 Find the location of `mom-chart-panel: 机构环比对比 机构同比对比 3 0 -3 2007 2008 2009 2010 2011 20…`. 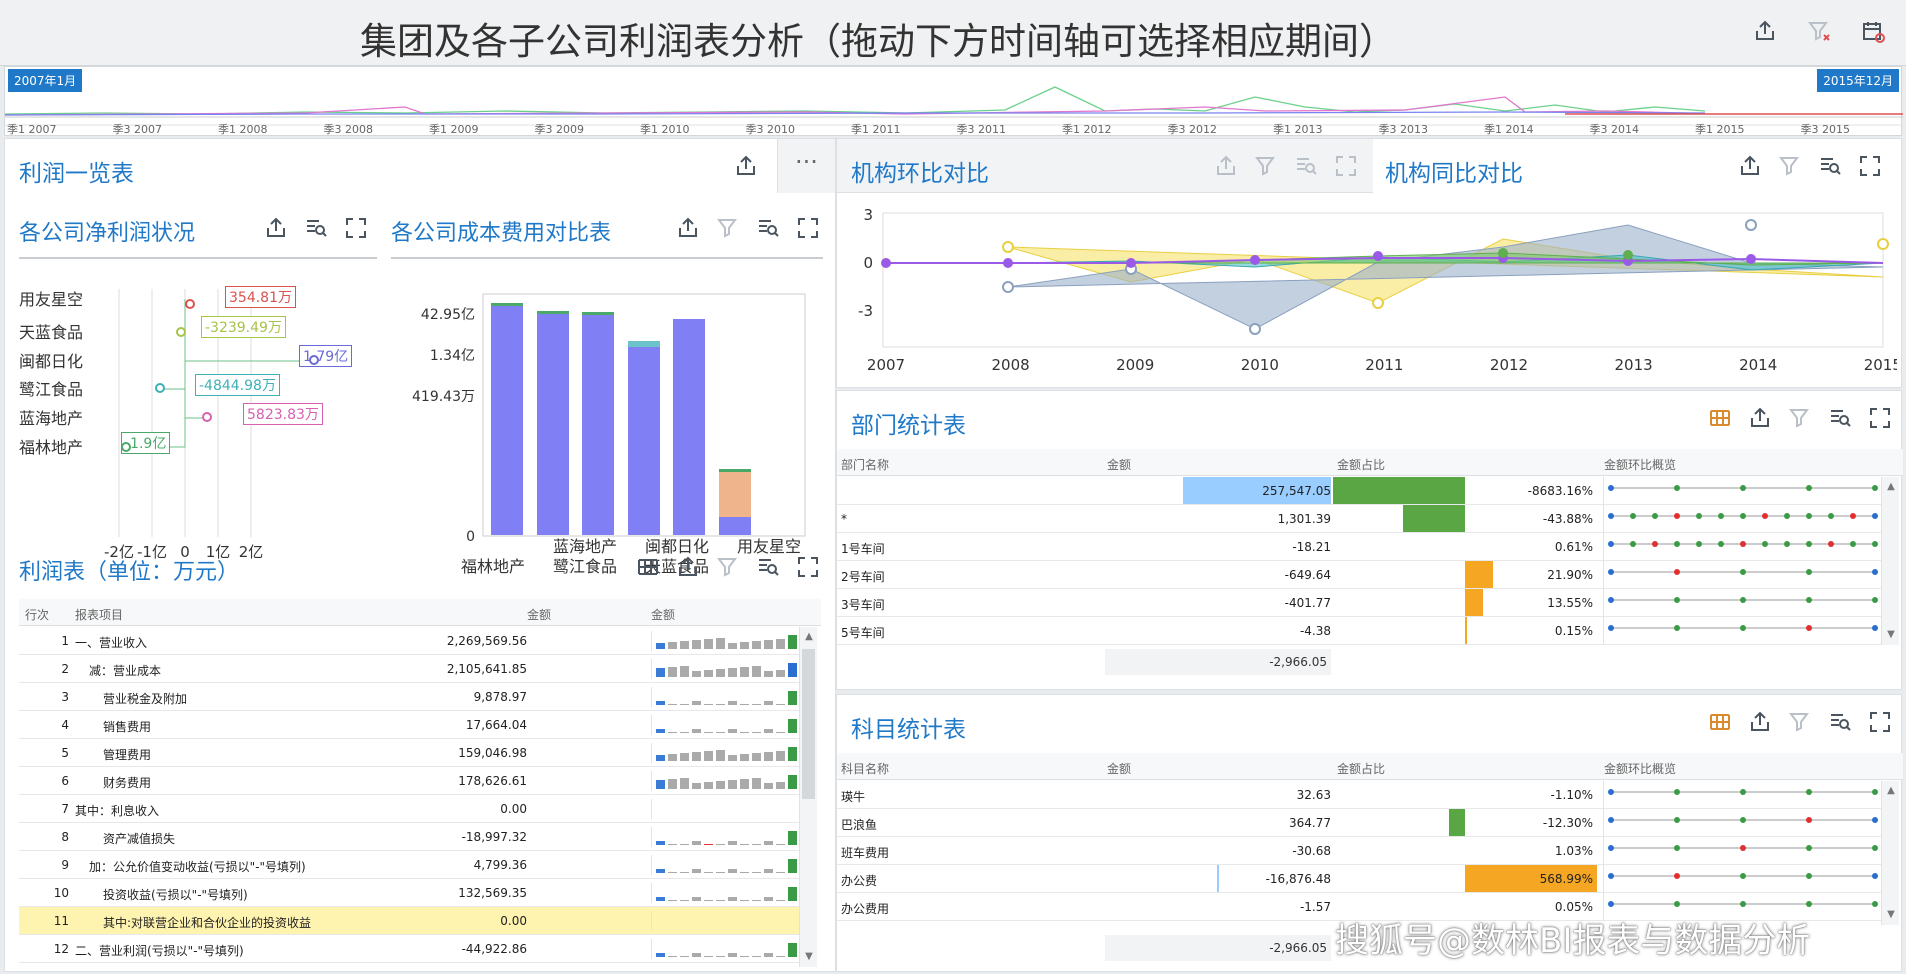

mom-chart-panel: 机构环比对比 机构同比对比 3 0 -3 2007 2008 2009 2010 2011 20… is located at coordinates (1369, 263).